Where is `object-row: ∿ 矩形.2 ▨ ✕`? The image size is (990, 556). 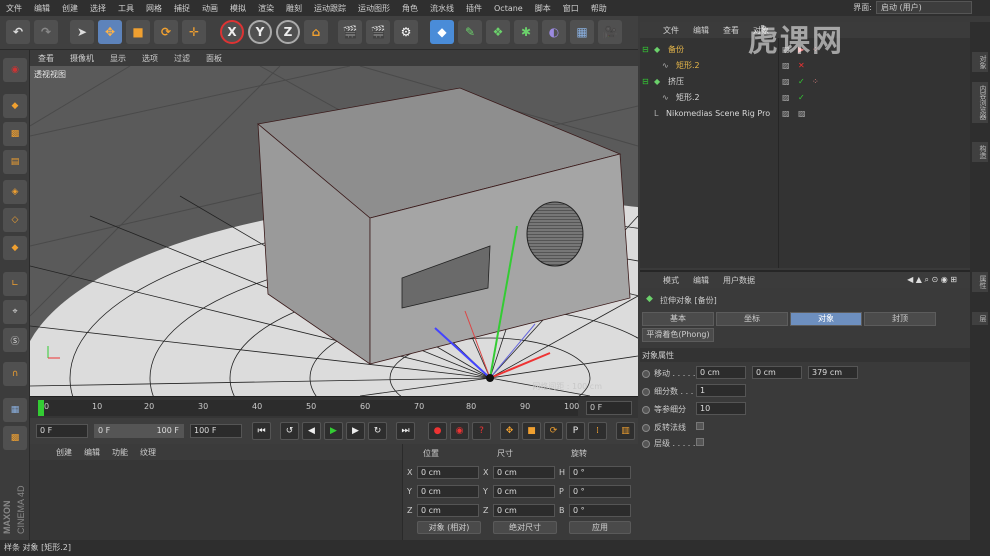 object-row: ∿ 矩形.2 ▨ ✕ is located at coordinates (805, 65).